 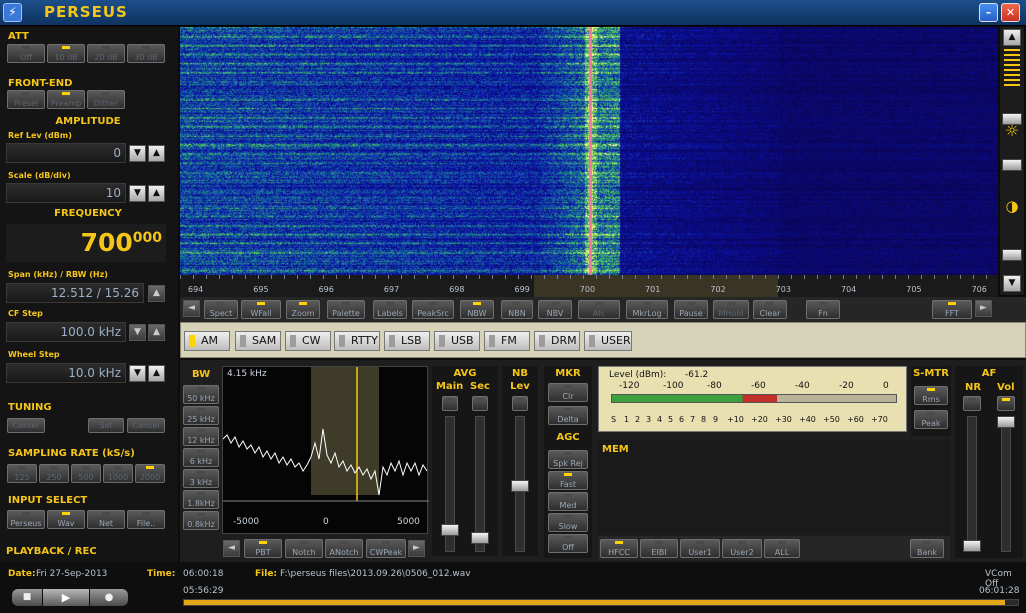 What do you see at coordinates (480, 403) in the screenshot?
I see `avg-sec-button` at bounding box center [480, 403].